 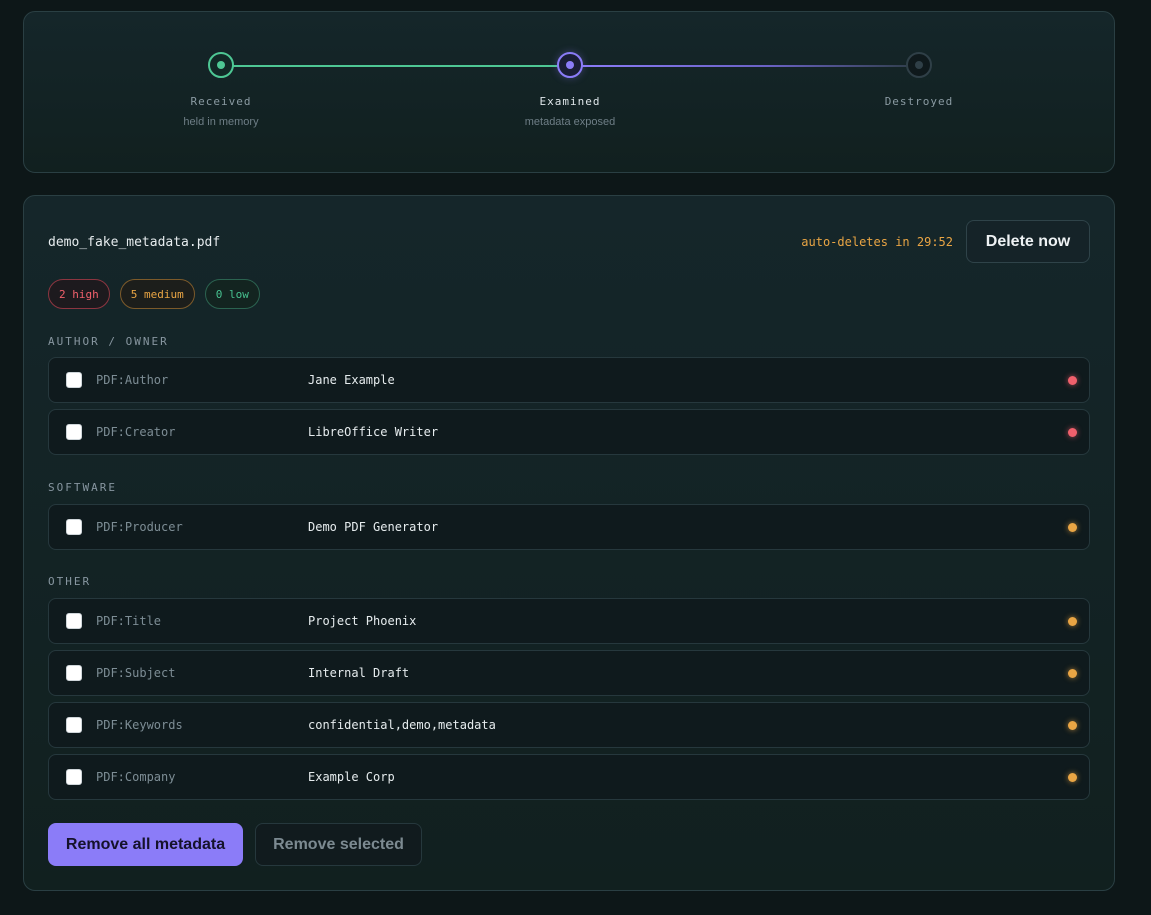 I want to click on step-examined-indicator, so click(x=570, y=65).